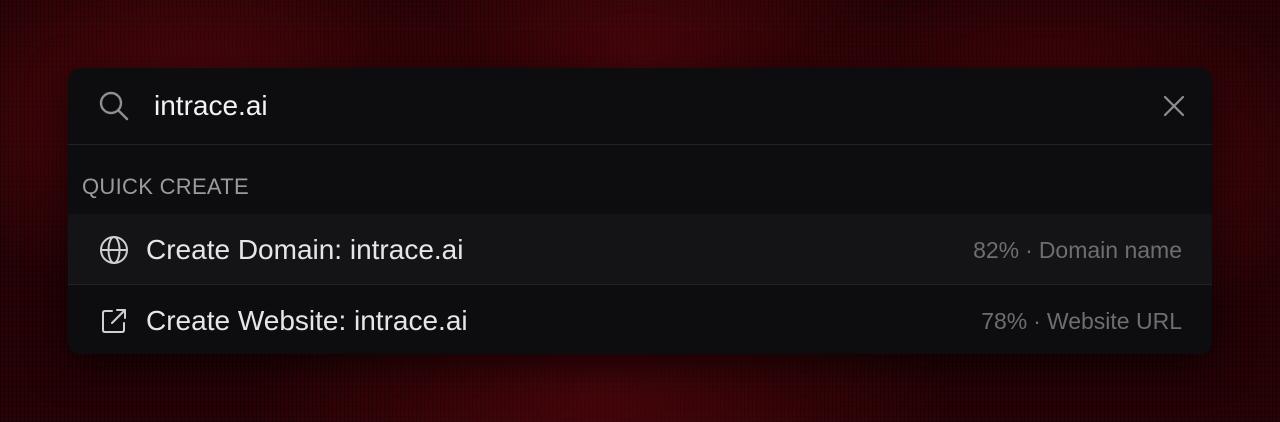 This screenshot has width=1280, height=422. I want to click on globe-icon, so click(114, 250).